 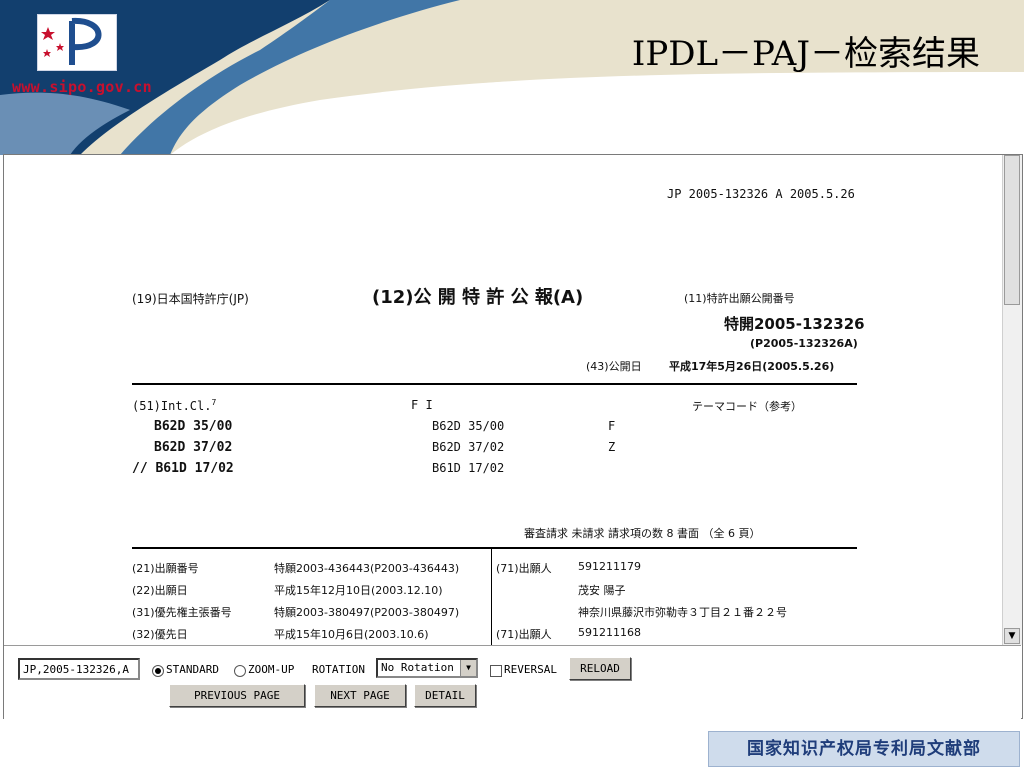 I want to click on theme-code-label: テーマコード（参考）, so click(x=747, y=406).